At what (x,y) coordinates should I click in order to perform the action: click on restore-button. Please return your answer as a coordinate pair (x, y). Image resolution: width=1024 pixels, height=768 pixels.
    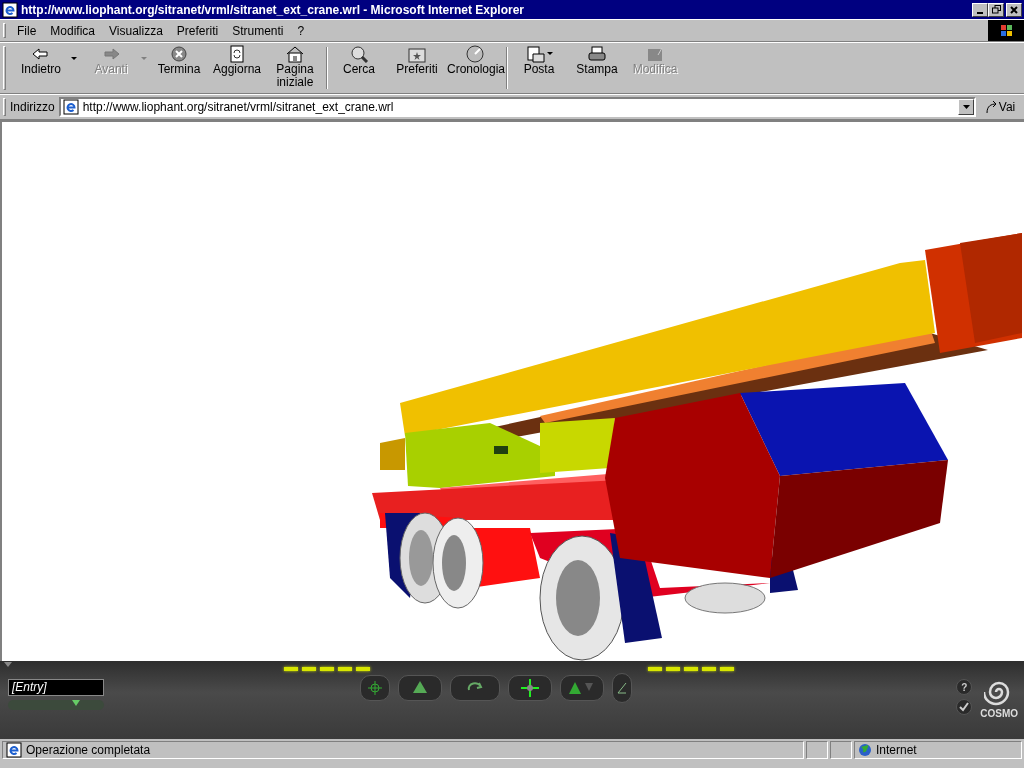
    Looking at the image, I should click on (996, 9).